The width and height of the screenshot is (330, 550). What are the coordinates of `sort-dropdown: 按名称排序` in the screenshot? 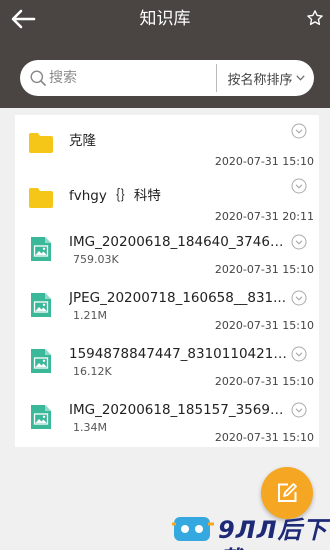 It's located at (266, 78).